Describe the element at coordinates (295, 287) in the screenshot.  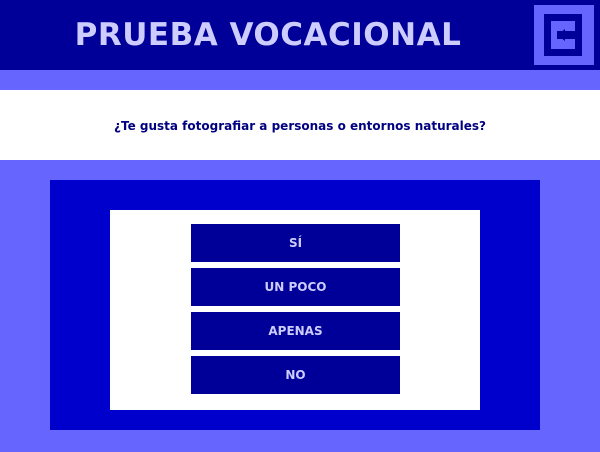
I see `answer-un-poco-button: UN POCO` at that location.